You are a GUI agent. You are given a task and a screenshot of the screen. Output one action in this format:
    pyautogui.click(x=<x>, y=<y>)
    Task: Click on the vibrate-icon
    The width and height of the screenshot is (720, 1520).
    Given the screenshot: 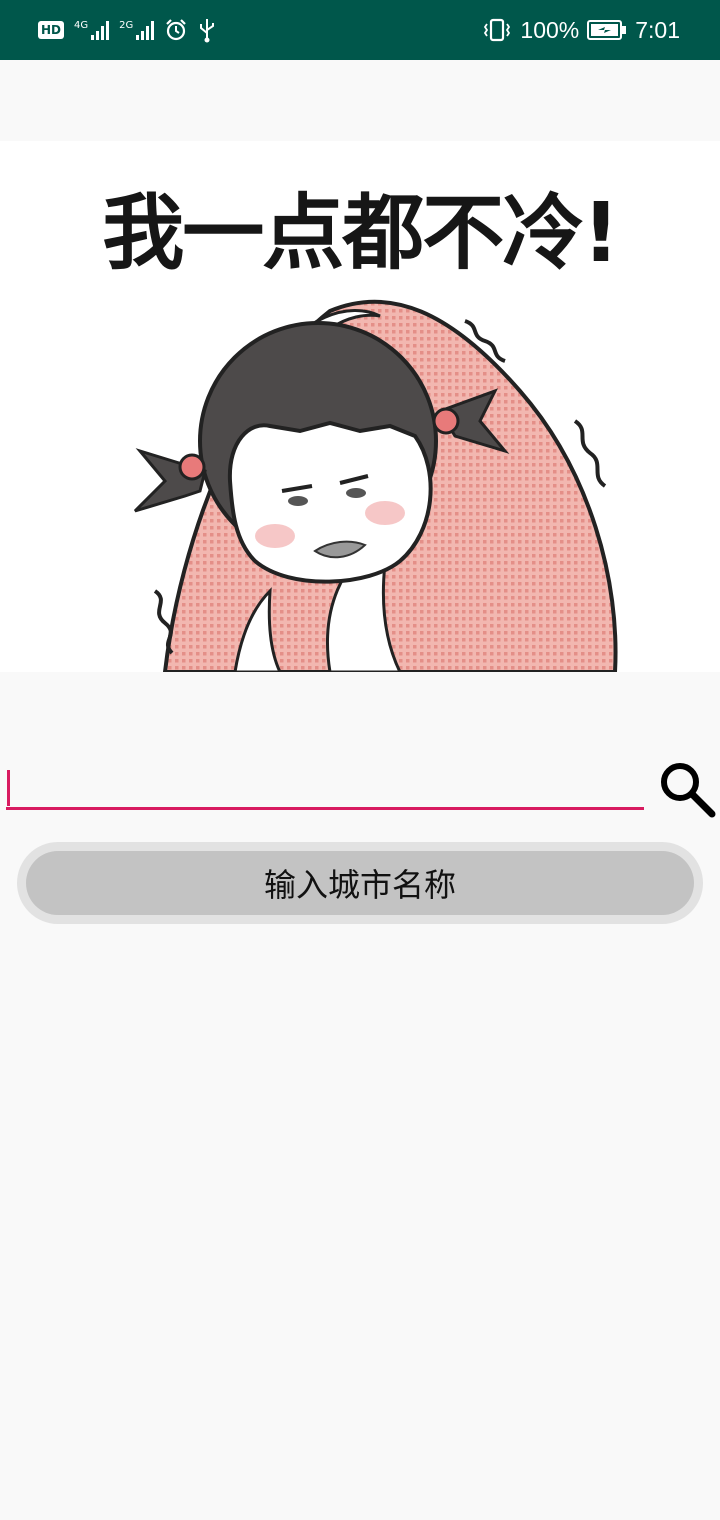 What is the action you would take?
    pyautogui.click(x=497, y=30)
    